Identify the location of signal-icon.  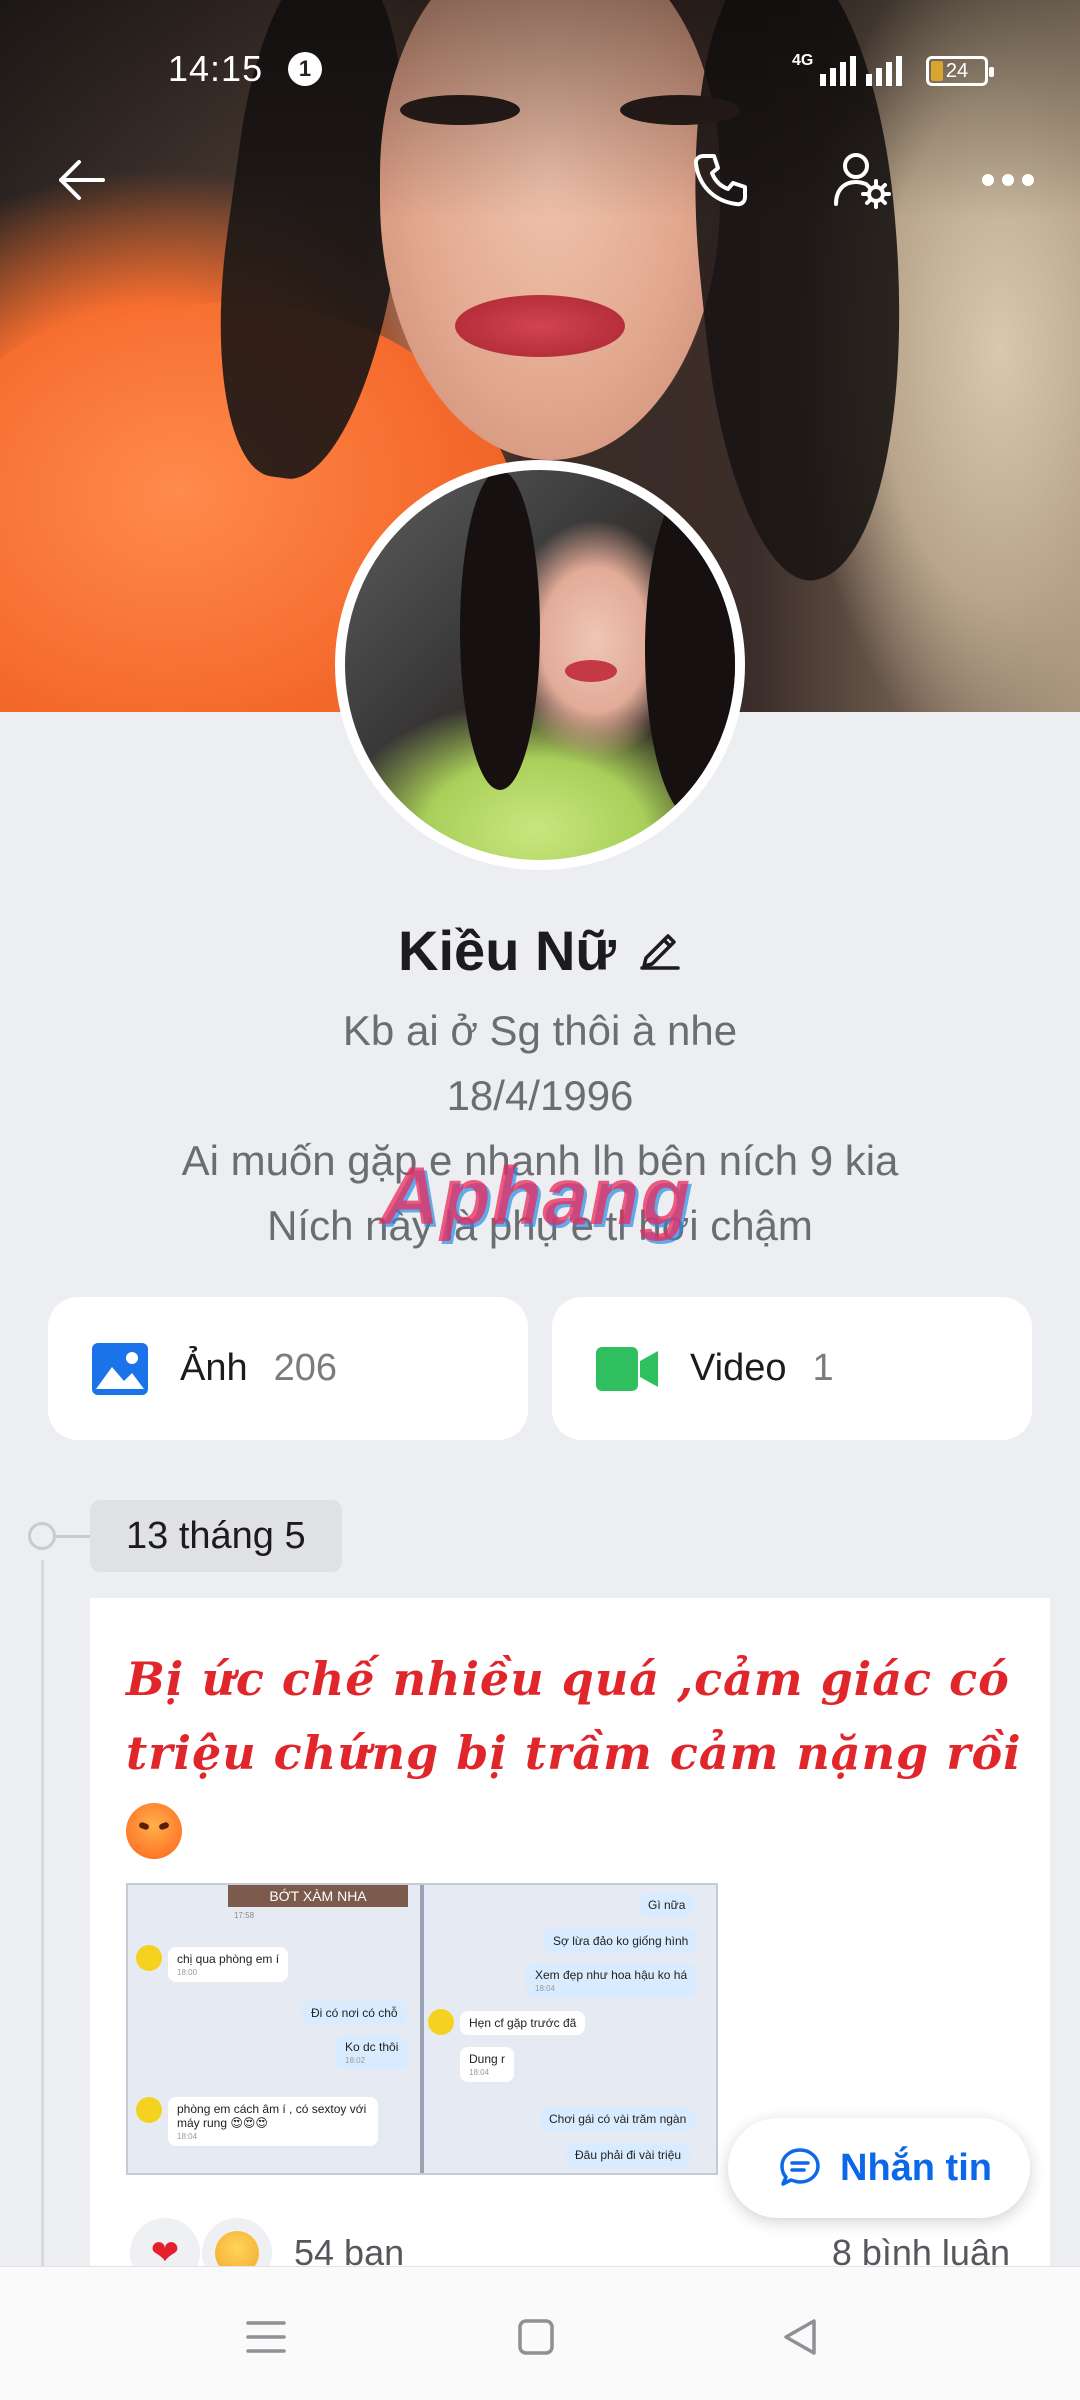
(838, 70).